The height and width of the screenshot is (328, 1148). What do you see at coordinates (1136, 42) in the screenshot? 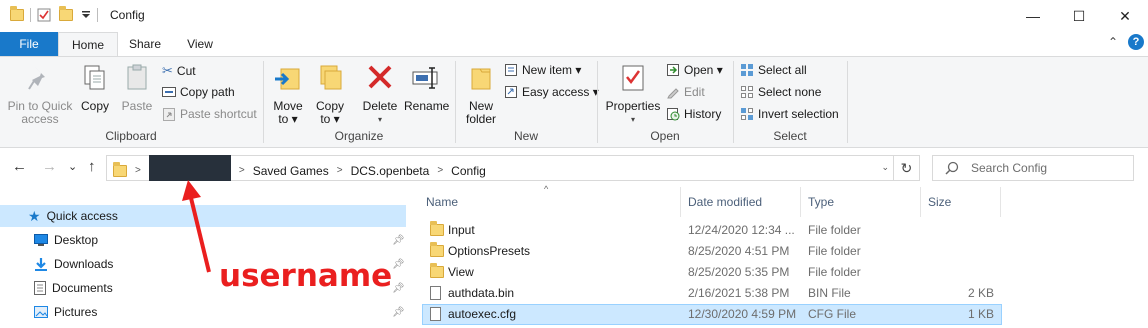
I see `help-icon: ?` at bounding box center [1136, 42].